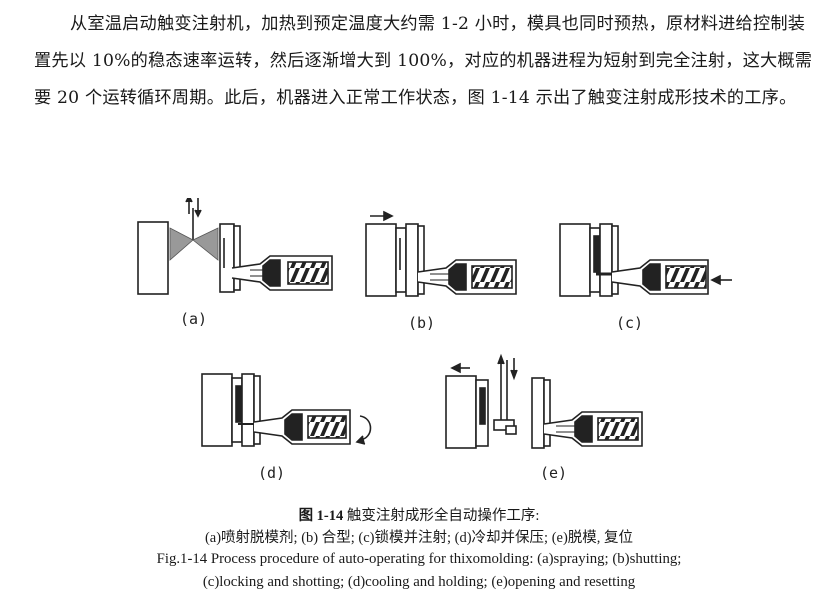 This screenshot has height=597, width=838. I want to click on panel-b-shutting: (b), so click(441, 271).